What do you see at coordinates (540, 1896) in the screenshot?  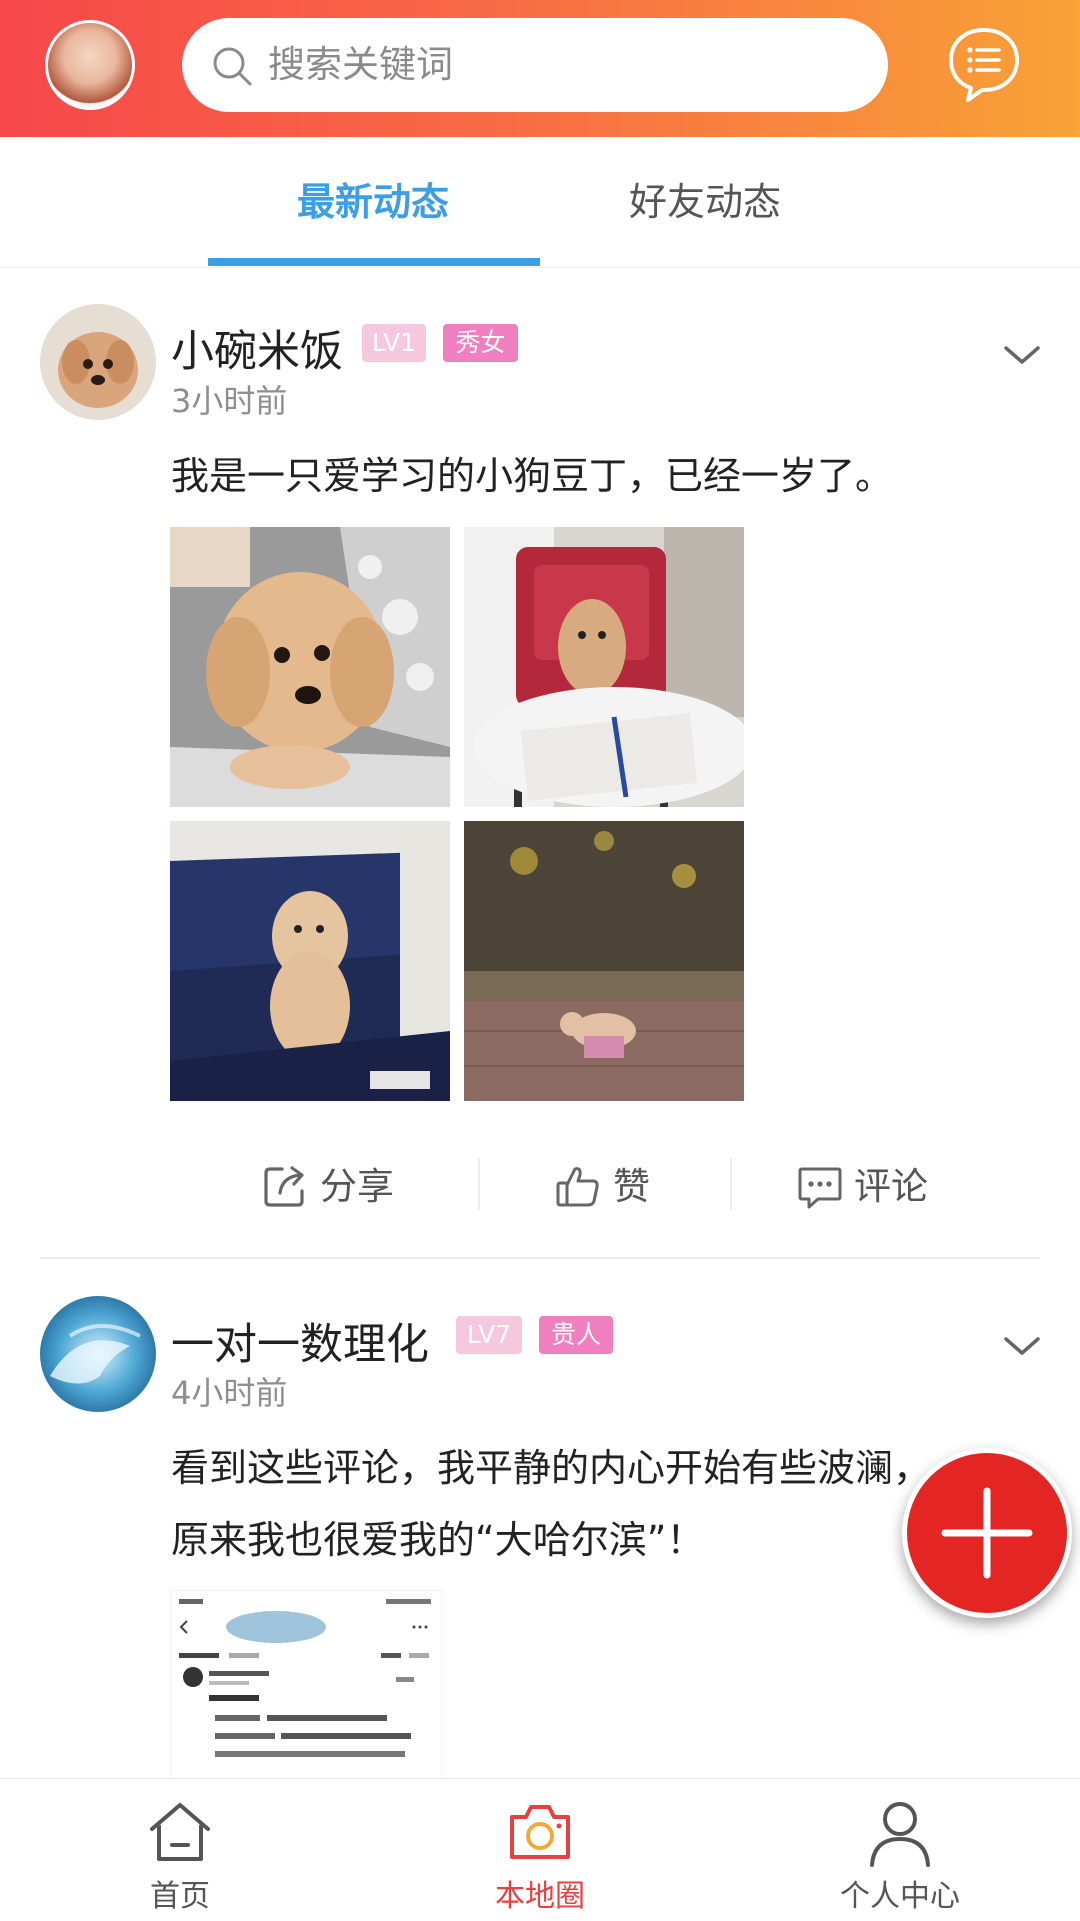 I see `nav-label-local: 本地圈` at bounding box center [540, 1896].